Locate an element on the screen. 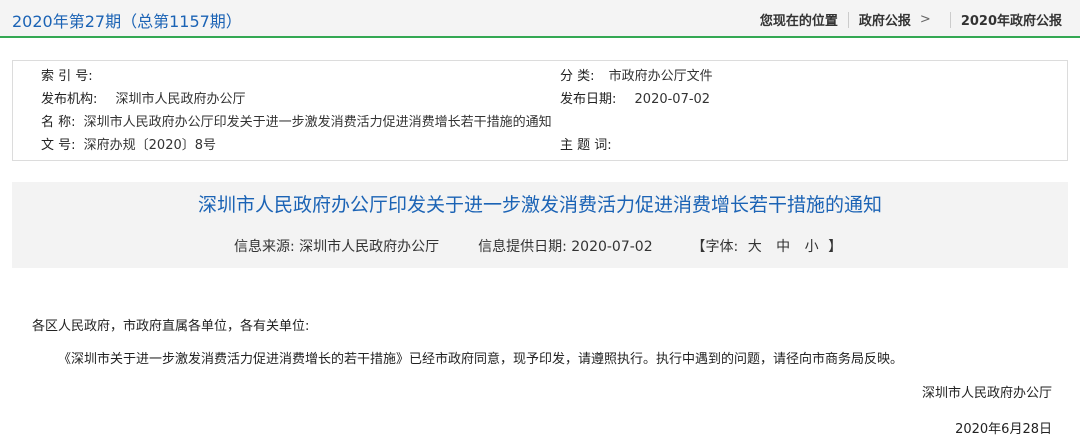 Image resolution: width=1080 pixels, height=446 pixels. category-label: 分 类: is located at coordinates (577, 76).